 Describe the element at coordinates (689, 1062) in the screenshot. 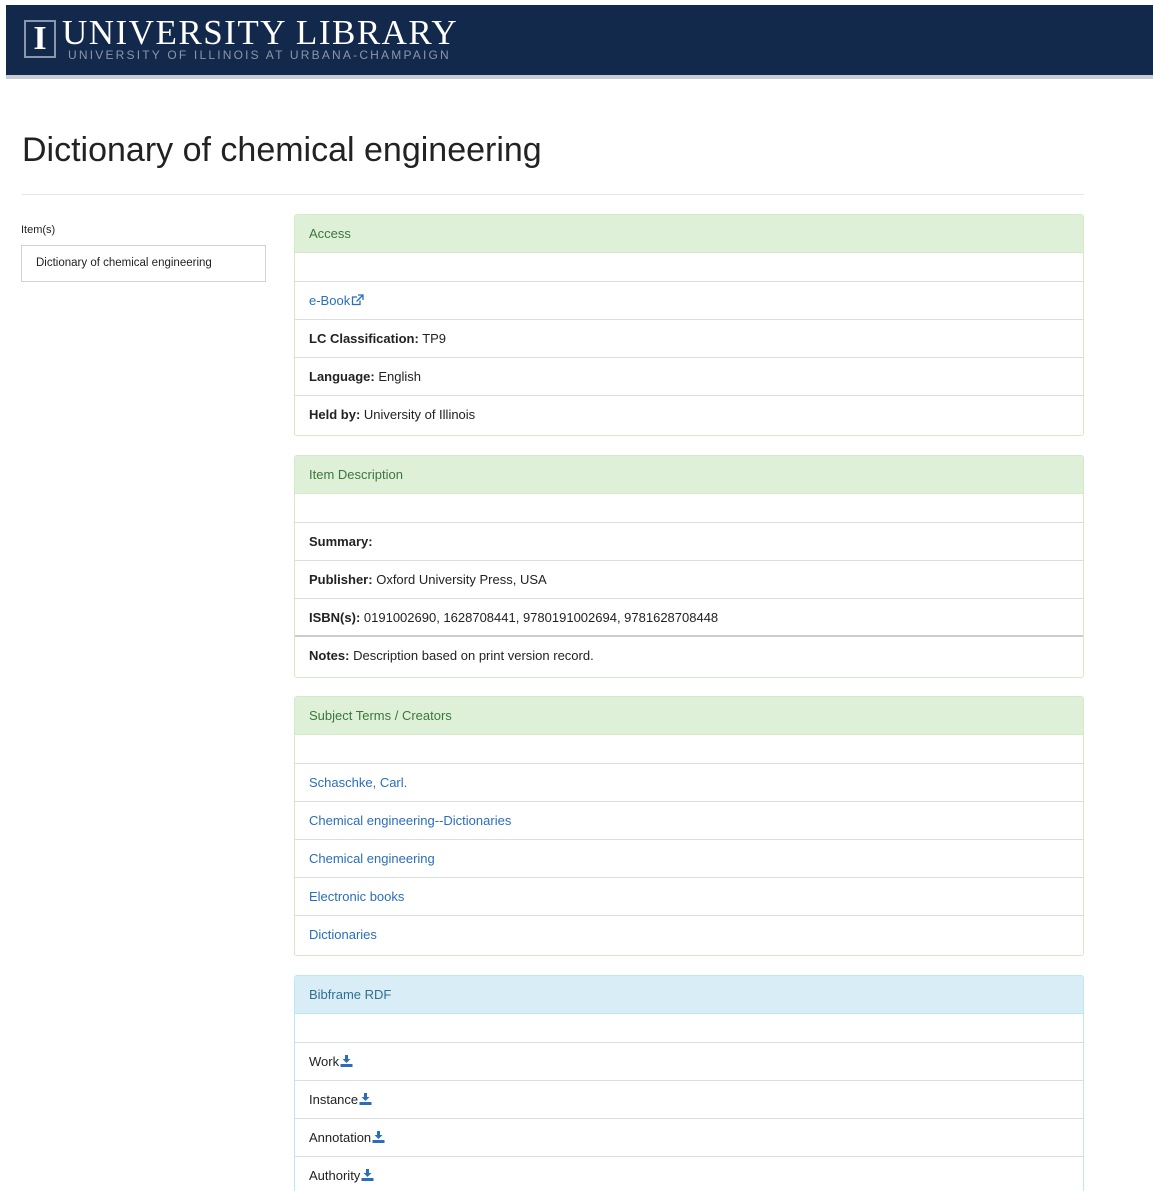

I see `rdf-row-work: Work` at that location.